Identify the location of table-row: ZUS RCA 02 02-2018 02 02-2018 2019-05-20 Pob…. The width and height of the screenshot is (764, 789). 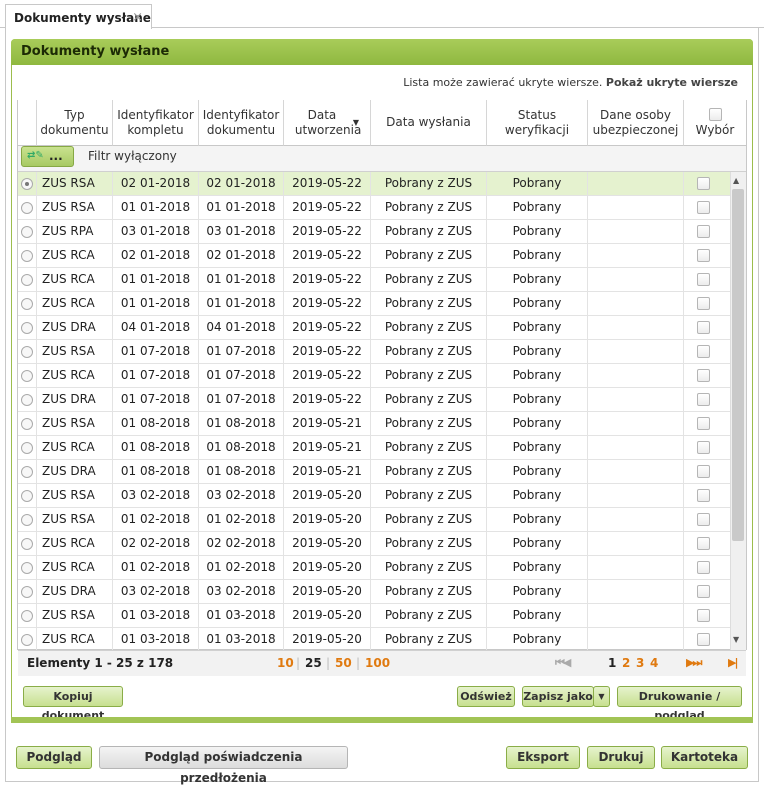
(374, 544).